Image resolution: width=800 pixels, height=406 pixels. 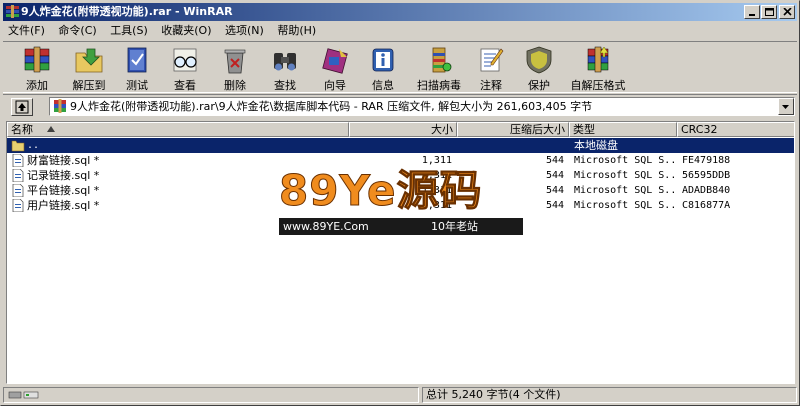 I want to click on column-name-label: 名称, so click(x=22, y=129).